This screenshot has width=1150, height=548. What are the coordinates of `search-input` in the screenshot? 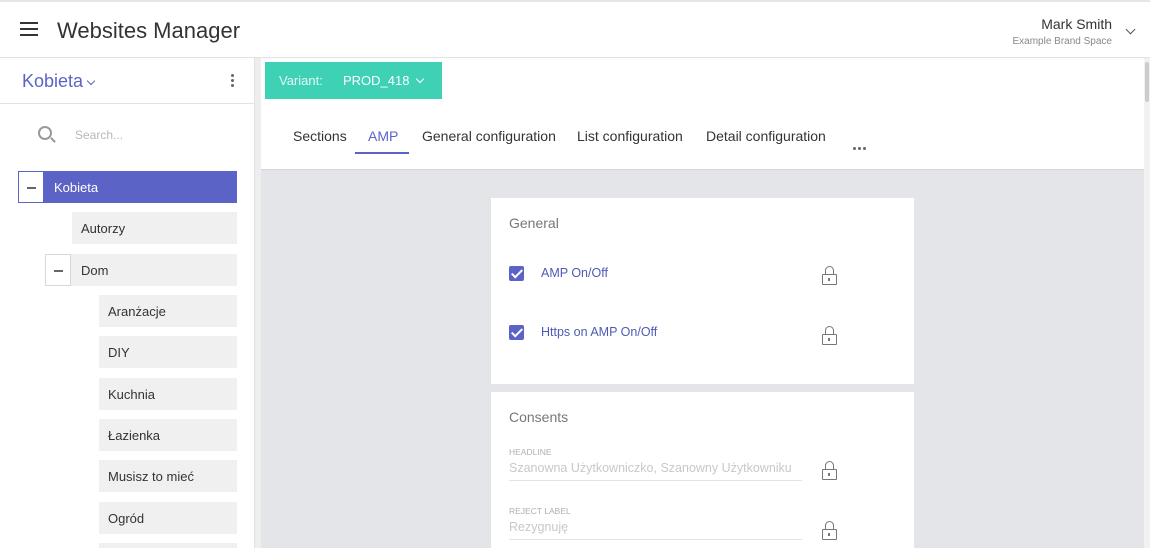 It's located at (155, 135).